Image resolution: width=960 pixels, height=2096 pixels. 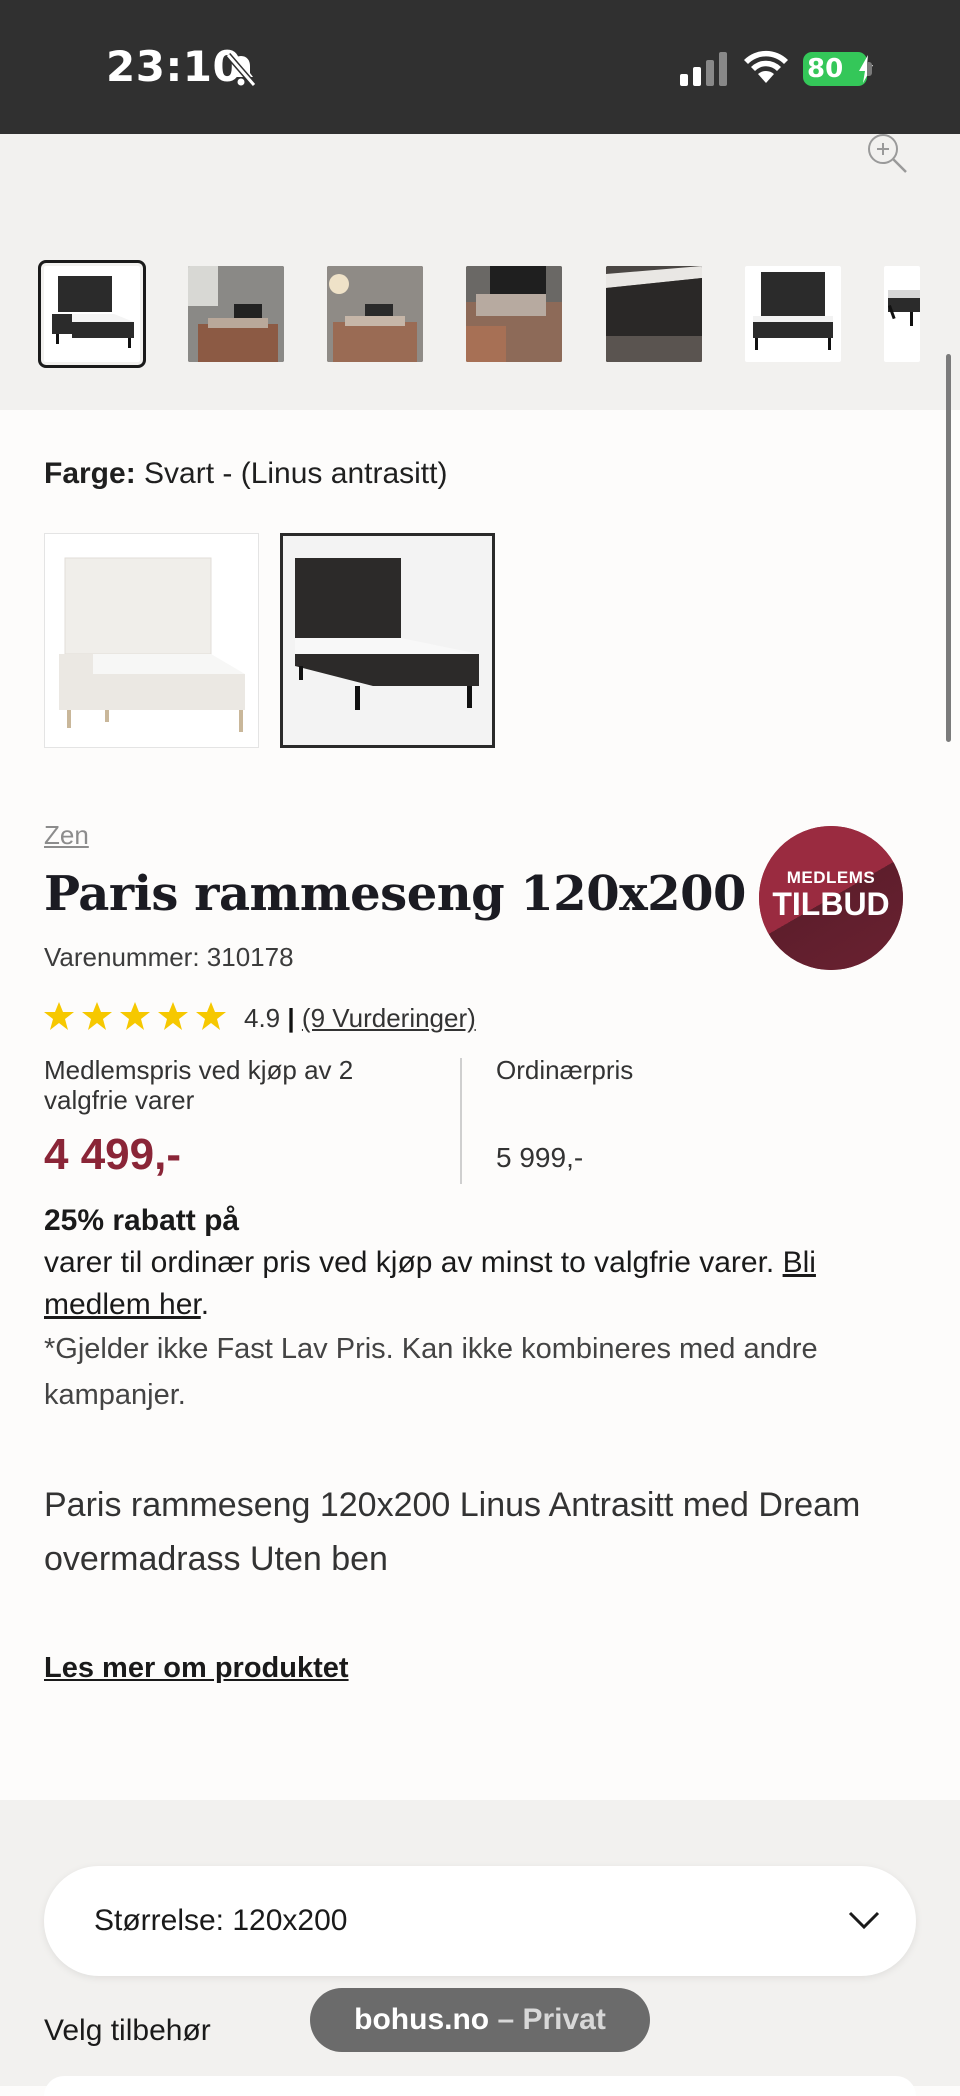 I want to click on color-swatch-black, so click(x=387, y=640).